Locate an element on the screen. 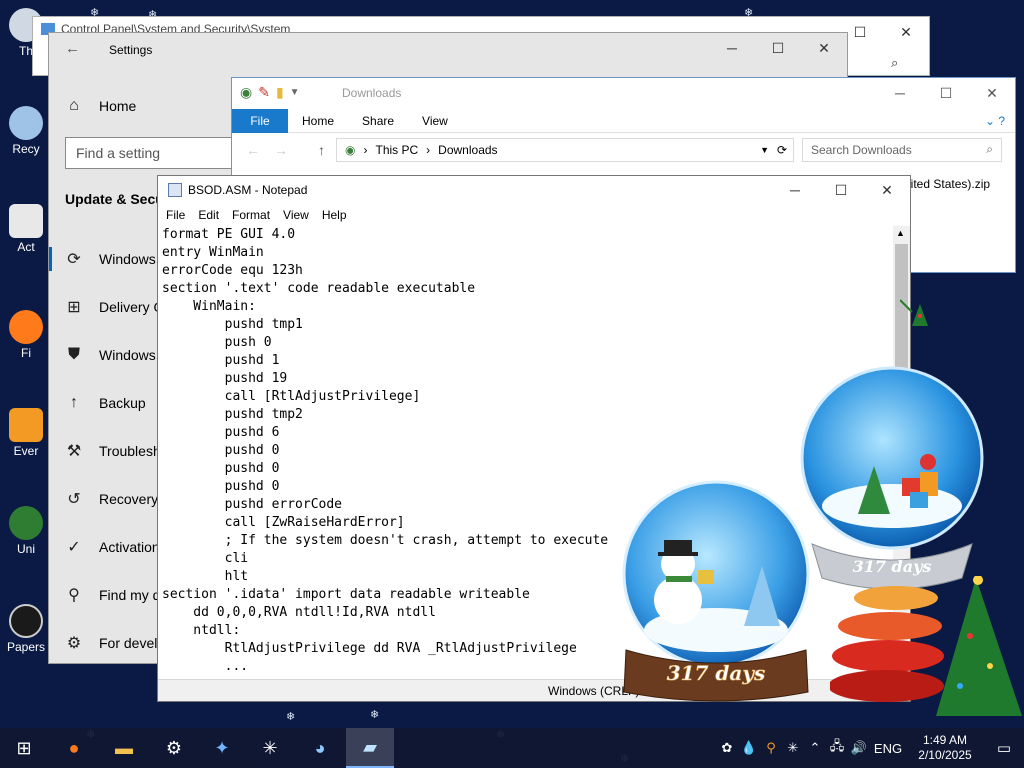 The width and height of the screenshot is (1024, 768). new-folder-icon: ▮ is located at coordinates (280, 92).